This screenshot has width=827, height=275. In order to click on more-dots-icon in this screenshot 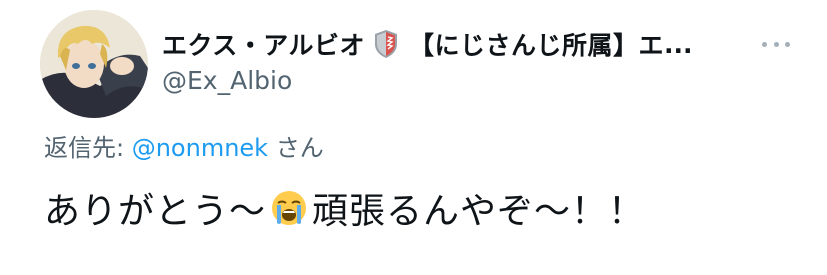, I will do `click(776, 44)`.